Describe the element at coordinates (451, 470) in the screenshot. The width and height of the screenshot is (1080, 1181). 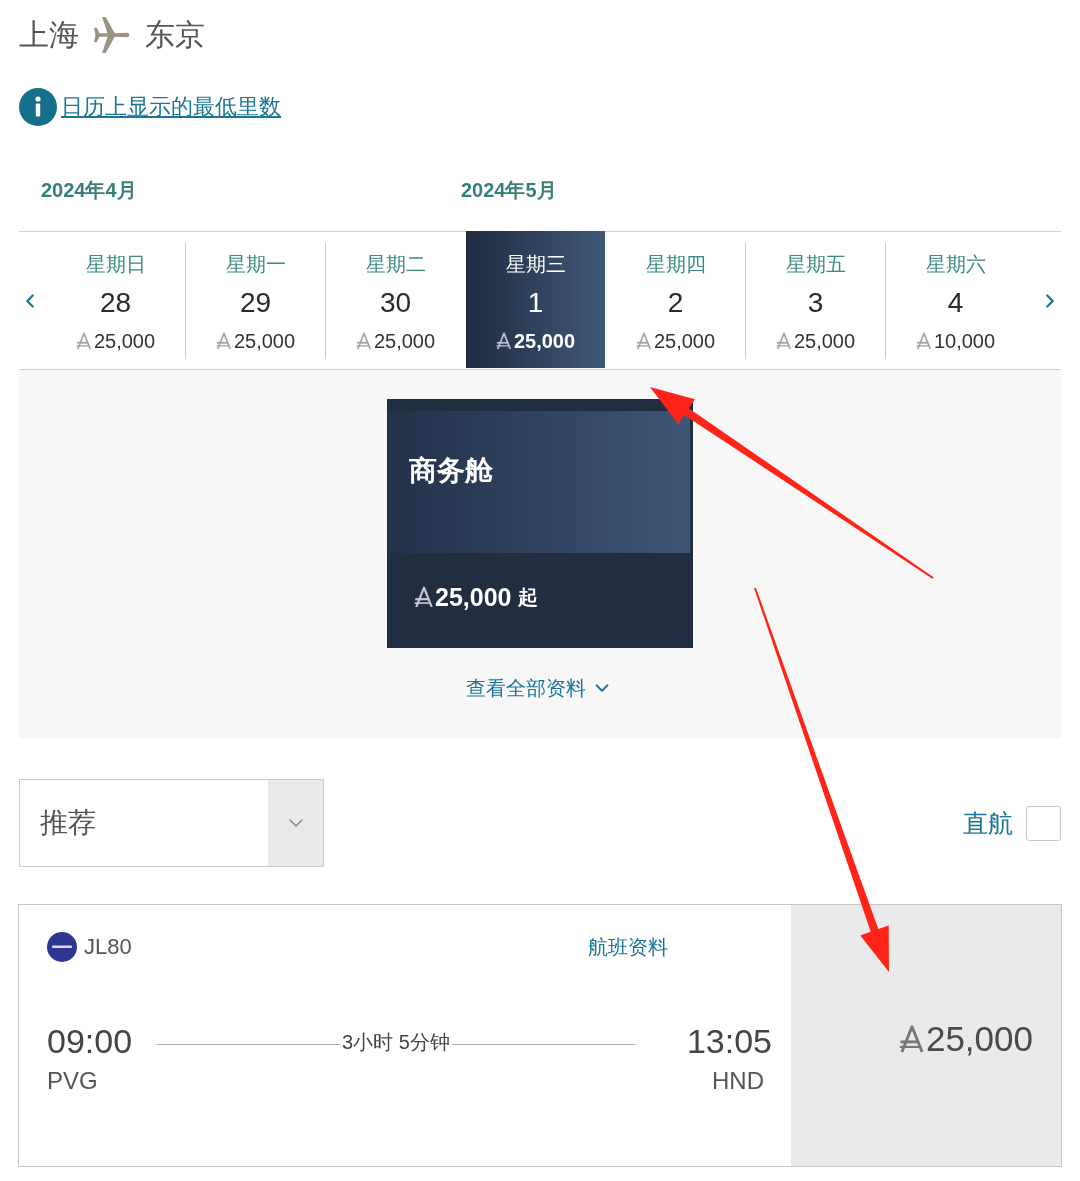
I see `cabin-name: 商务舱` at that location.